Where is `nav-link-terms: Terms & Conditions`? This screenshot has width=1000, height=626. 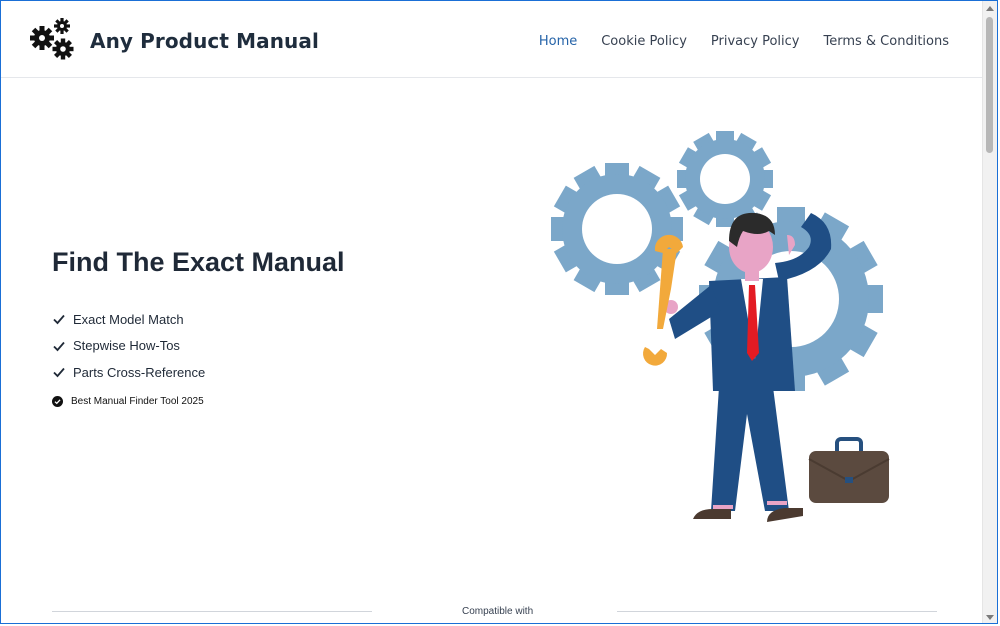
nav-link-terms: Terms & Conditions is located at coordinates (887, 41).